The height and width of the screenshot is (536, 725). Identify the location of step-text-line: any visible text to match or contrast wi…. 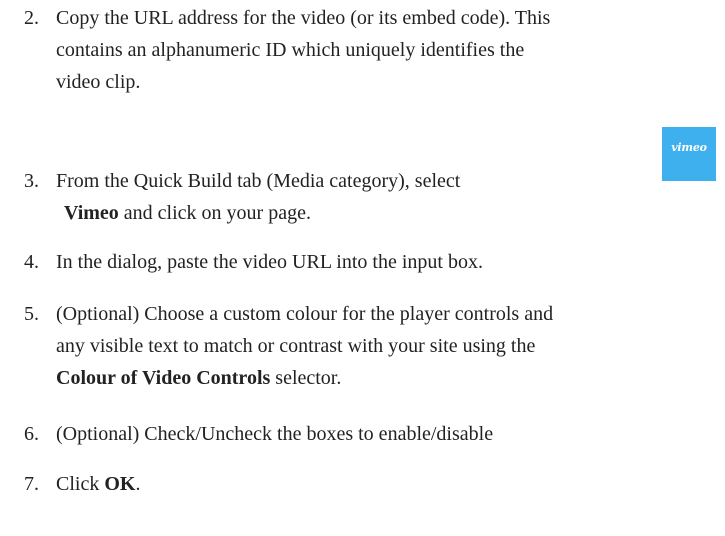
(296, 346).